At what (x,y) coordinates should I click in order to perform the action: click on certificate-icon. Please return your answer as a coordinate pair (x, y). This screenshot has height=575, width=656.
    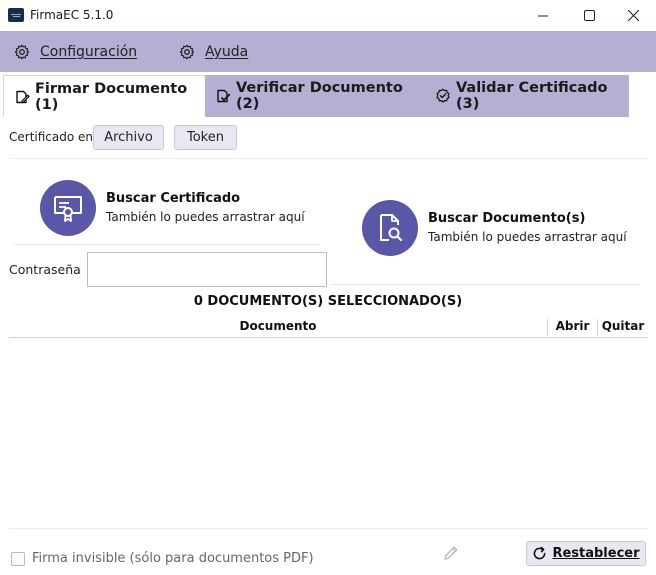
    Looking at the image, I should click on (68, 209).